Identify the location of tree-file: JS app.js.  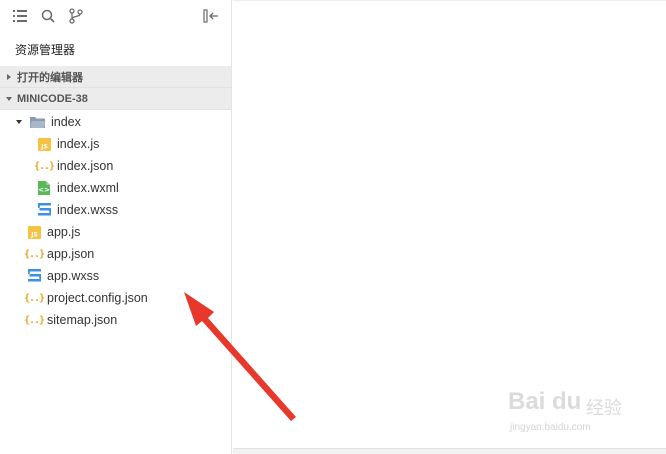
(115, 232).